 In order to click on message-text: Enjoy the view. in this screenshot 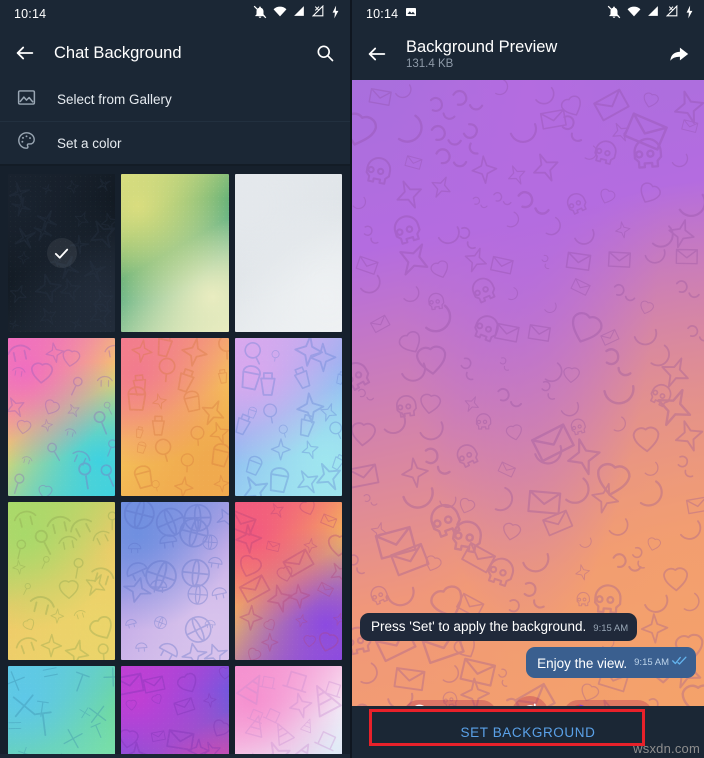, I will do `click(582, 663)`.